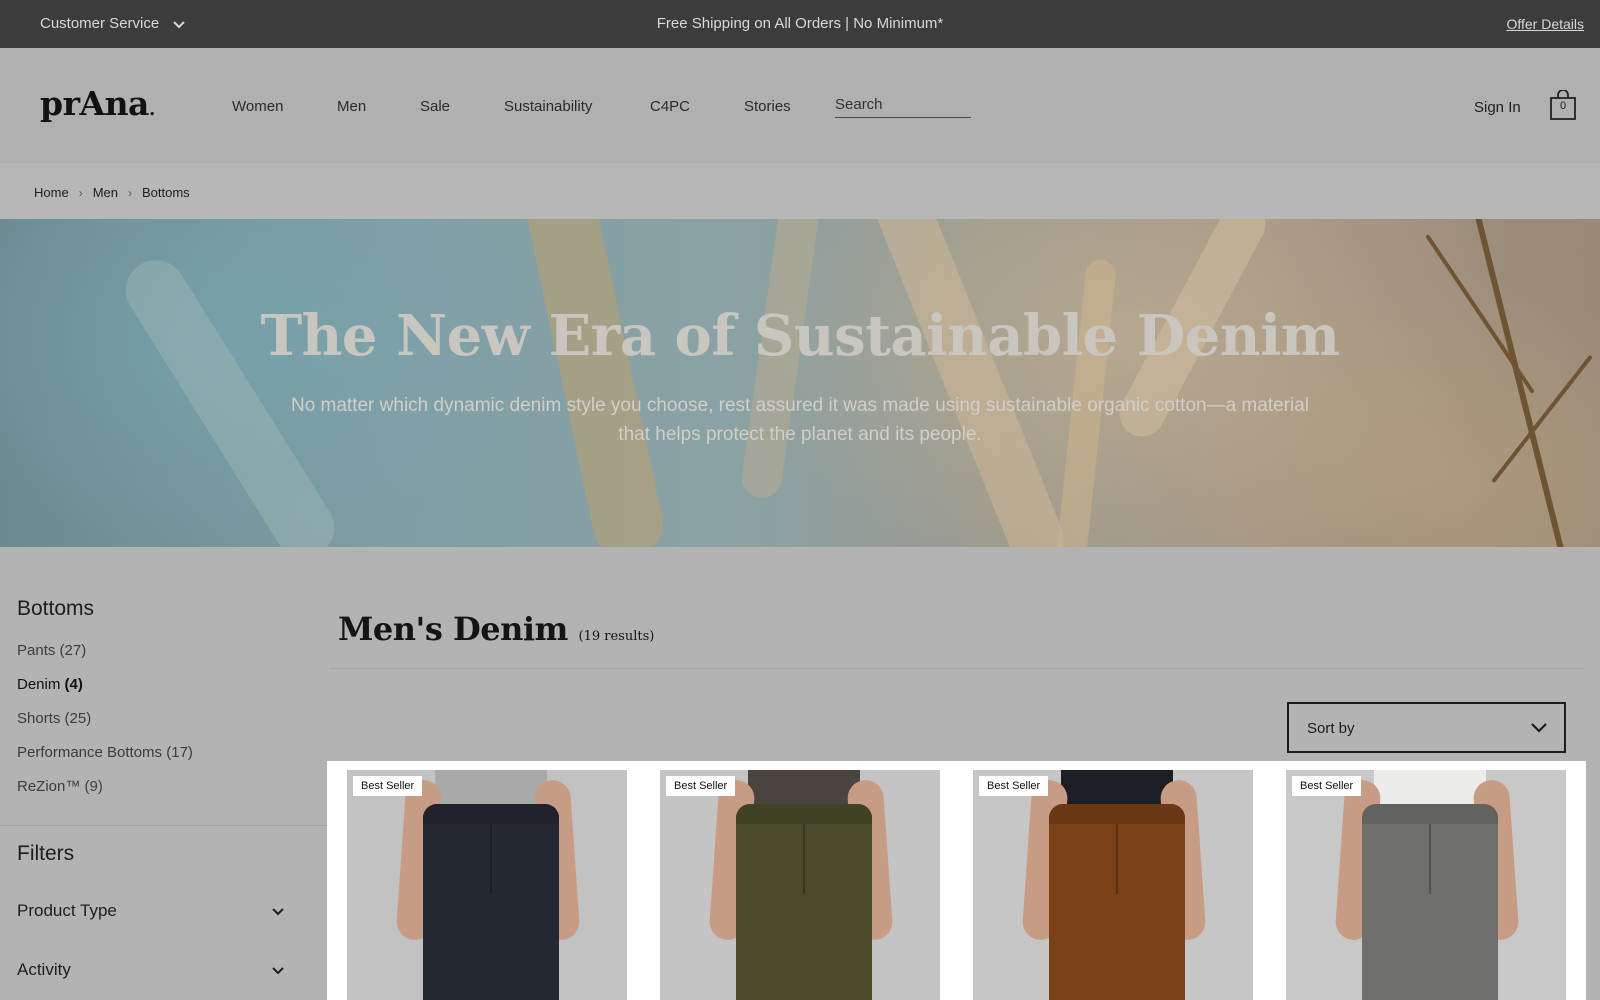 The width and height of the screenshot is (1600, 1000). What do you see at coordinates (616, 636) in the screenshot?
I see `results-count: (19 results)` at bounding box center [616, 636].